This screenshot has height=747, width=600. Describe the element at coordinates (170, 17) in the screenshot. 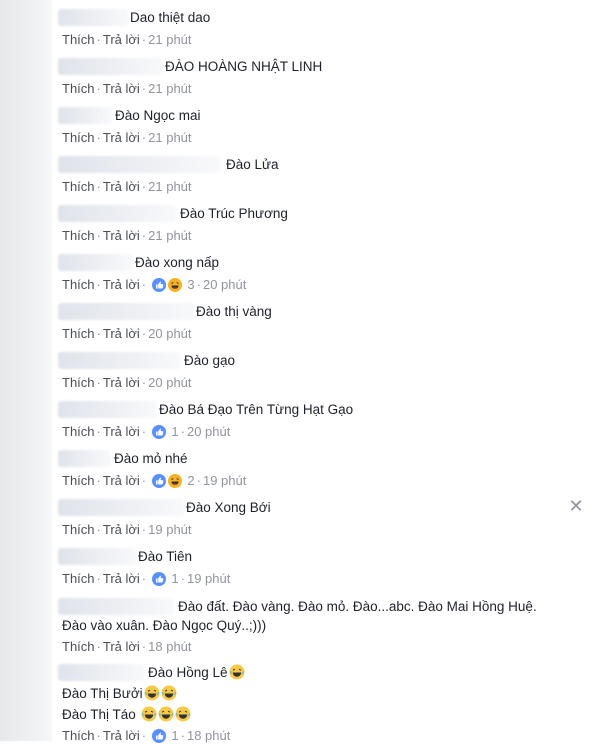

I see `comment-text: Dao thiệt dao` at that location.